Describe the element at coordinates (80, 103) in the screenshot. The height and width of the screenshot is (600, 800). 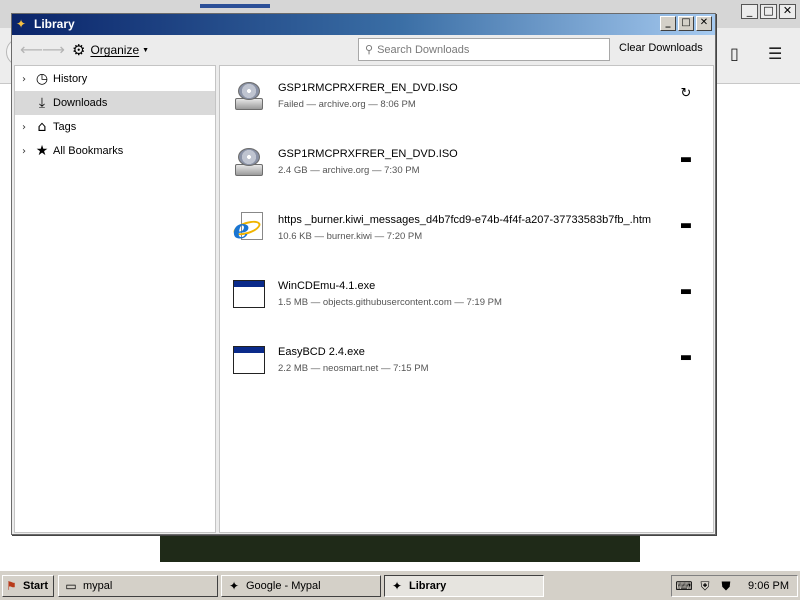
I see `sidebar-item-label: Downloads` at that location.